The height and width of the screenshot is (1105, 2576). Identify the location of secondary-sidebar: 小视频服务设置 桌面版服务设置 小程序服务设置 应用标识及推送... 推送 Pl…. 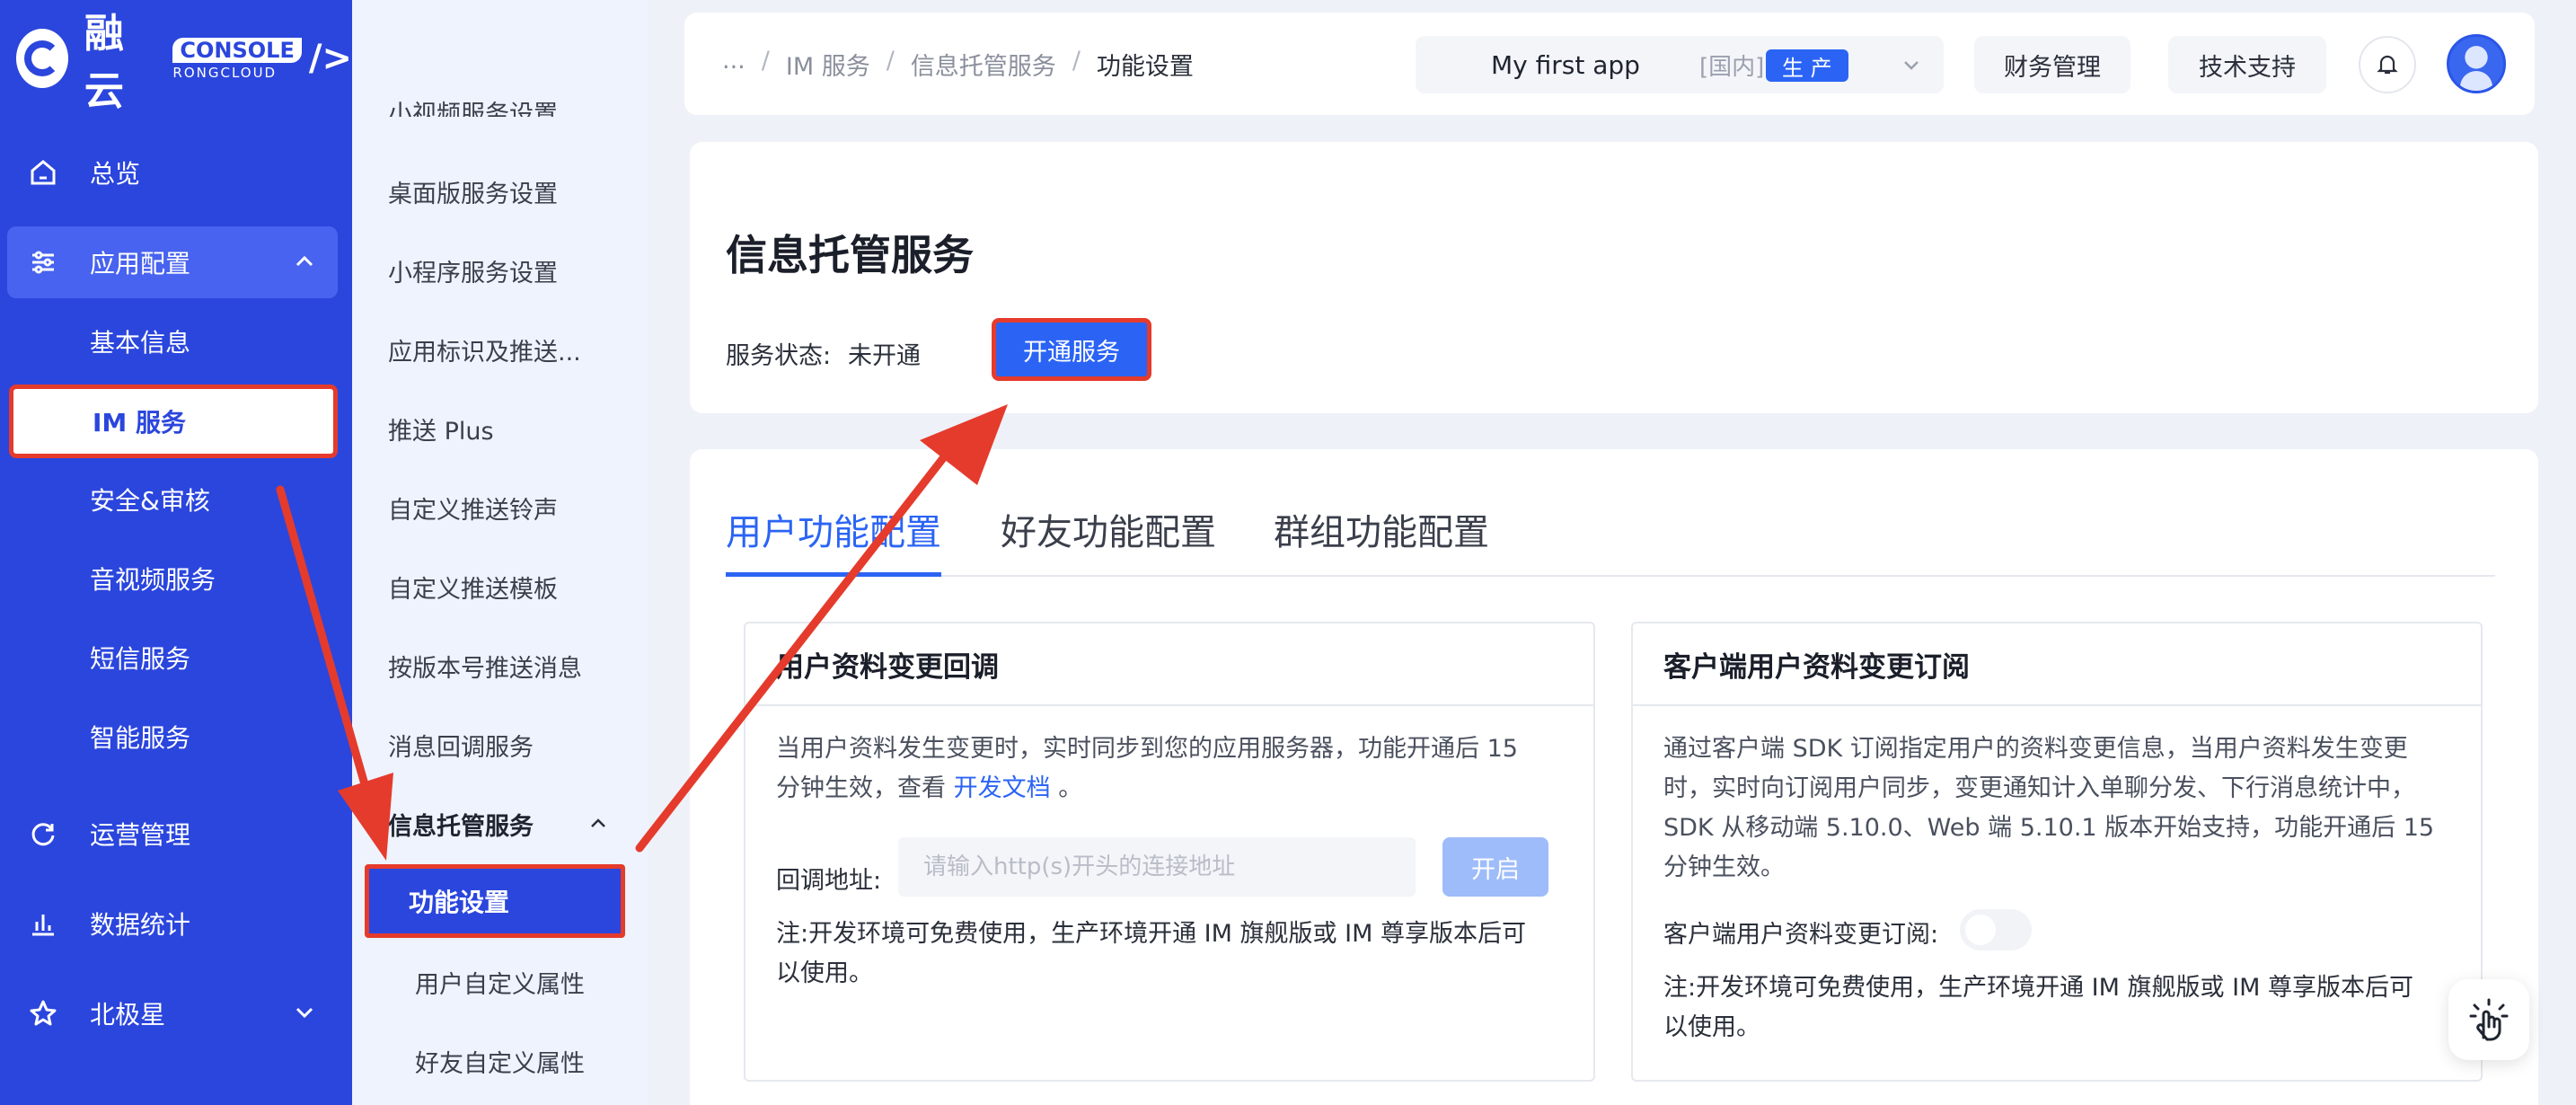
(500, 552).